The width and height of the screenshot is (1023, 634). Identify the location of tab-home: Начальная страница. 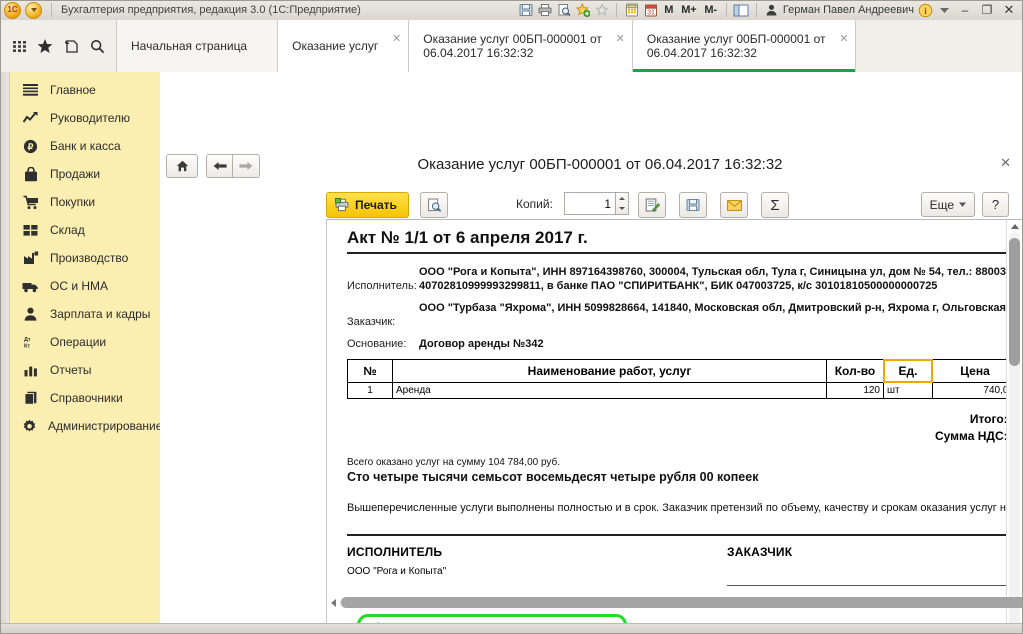
(198, 46).